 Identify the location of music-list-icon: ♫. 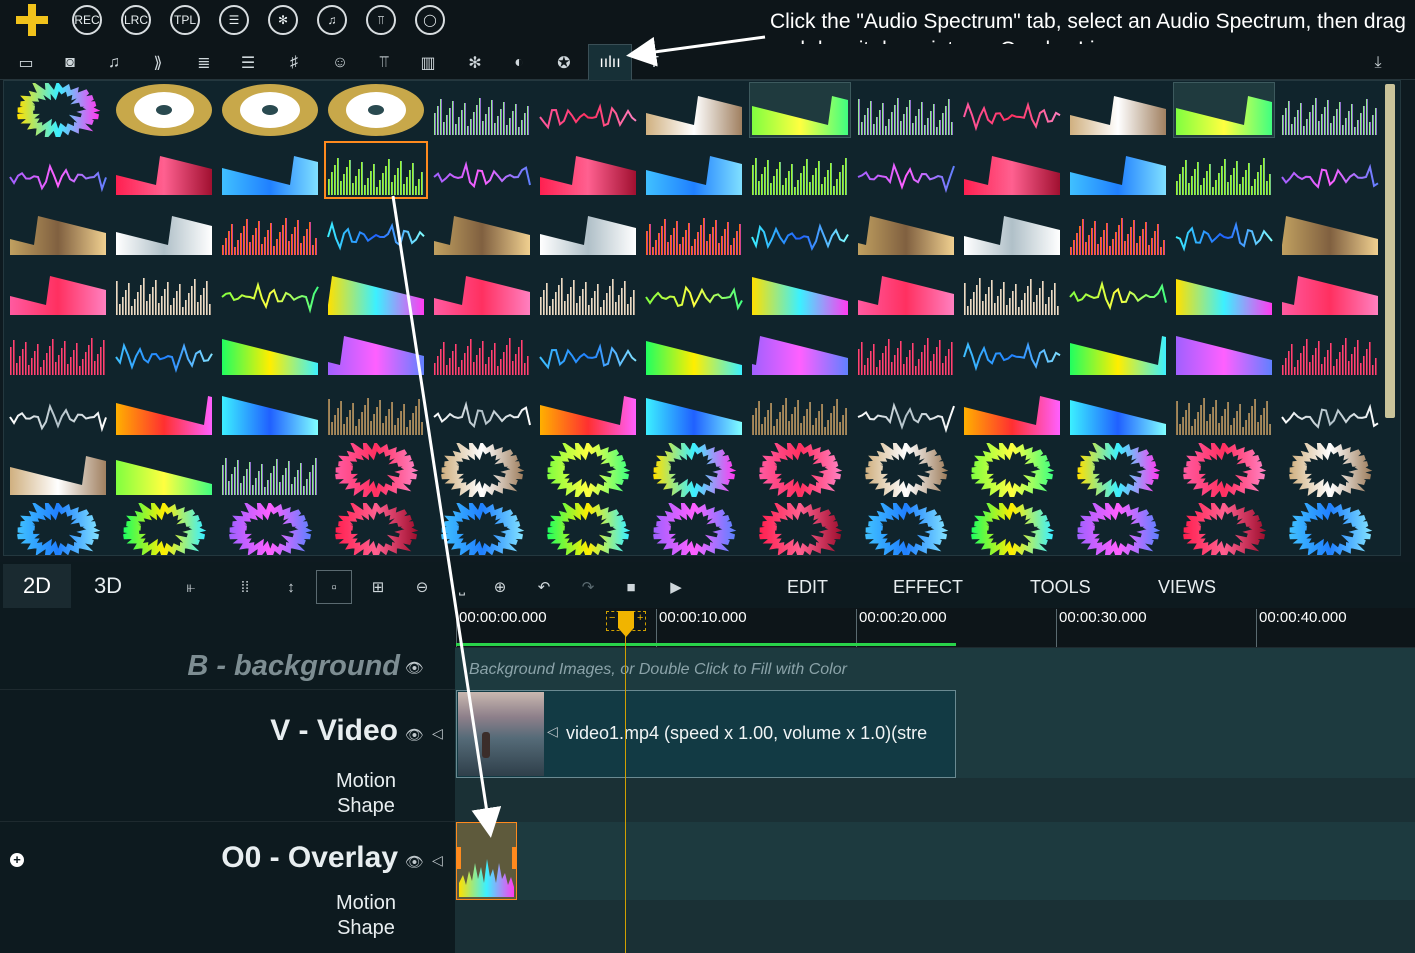
(332, 20).